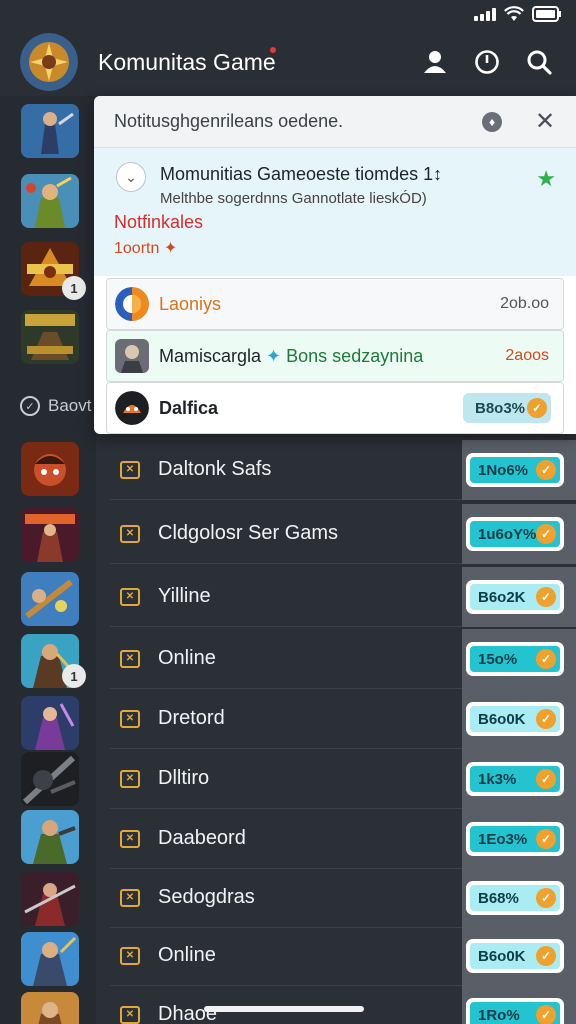  What do you see at coordinates (547, 14) in the screenshot?
I see `battery-icon` at bounding box center [547, 14].